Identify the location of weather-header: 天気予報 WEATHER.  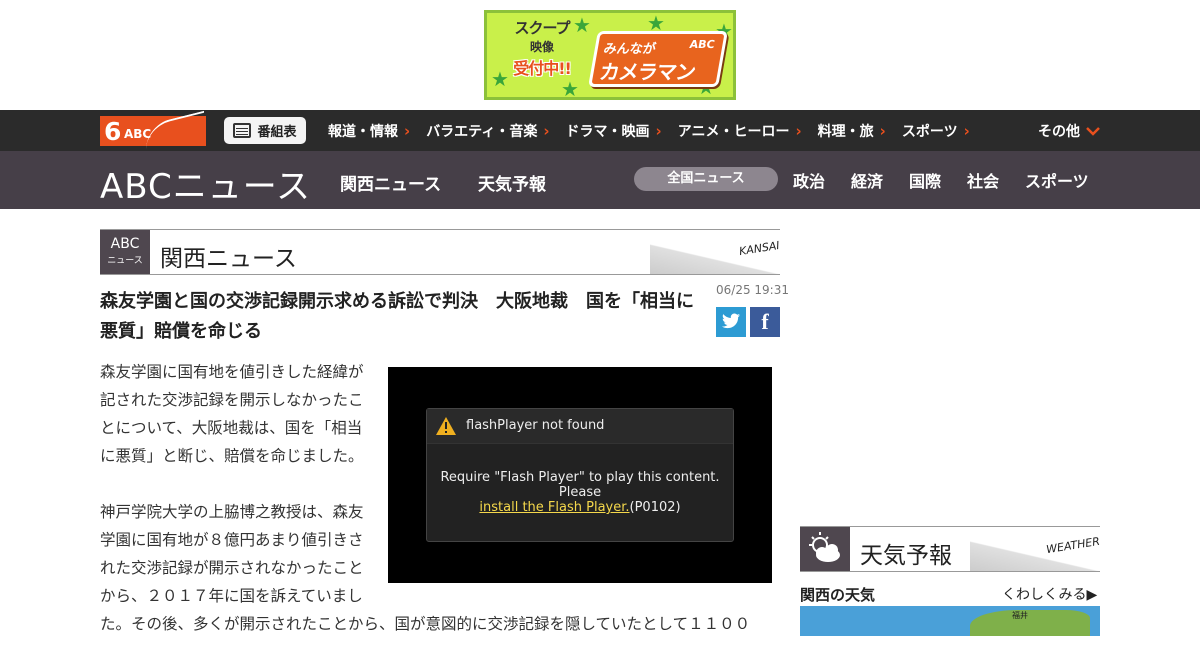
(950, 549).